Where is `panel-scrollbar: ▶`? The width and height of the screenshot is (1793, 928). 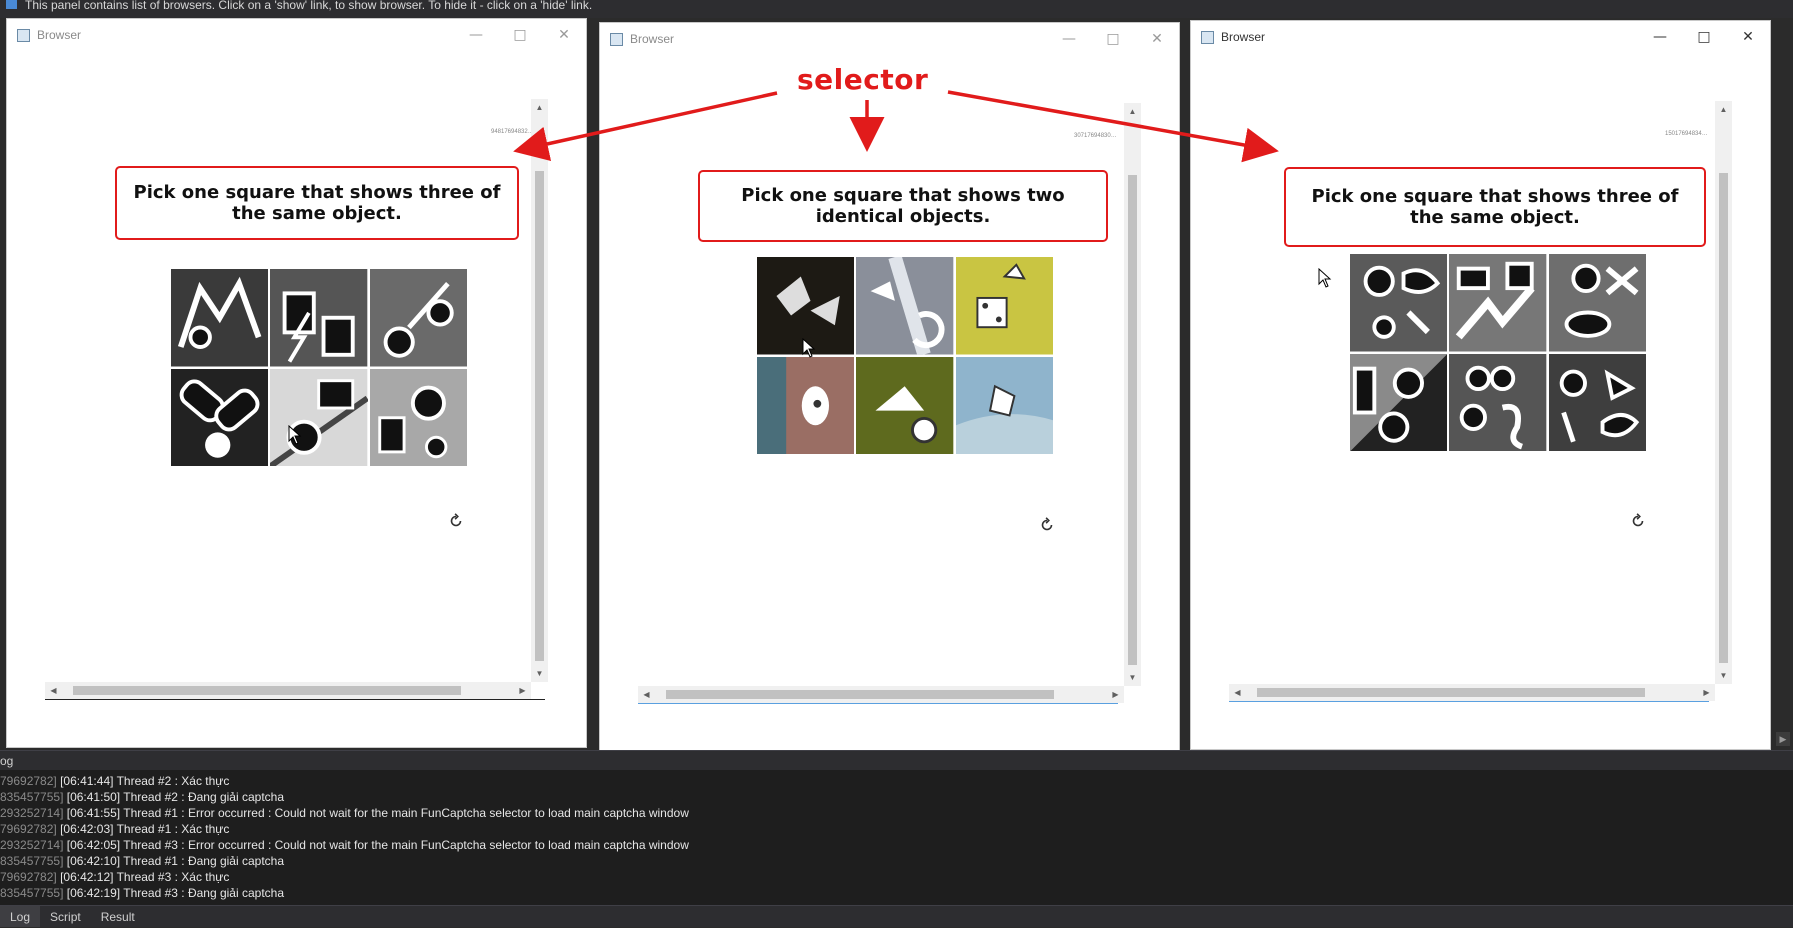
panel-scrollbar: ▶ is located at coordinates (1783, 388).